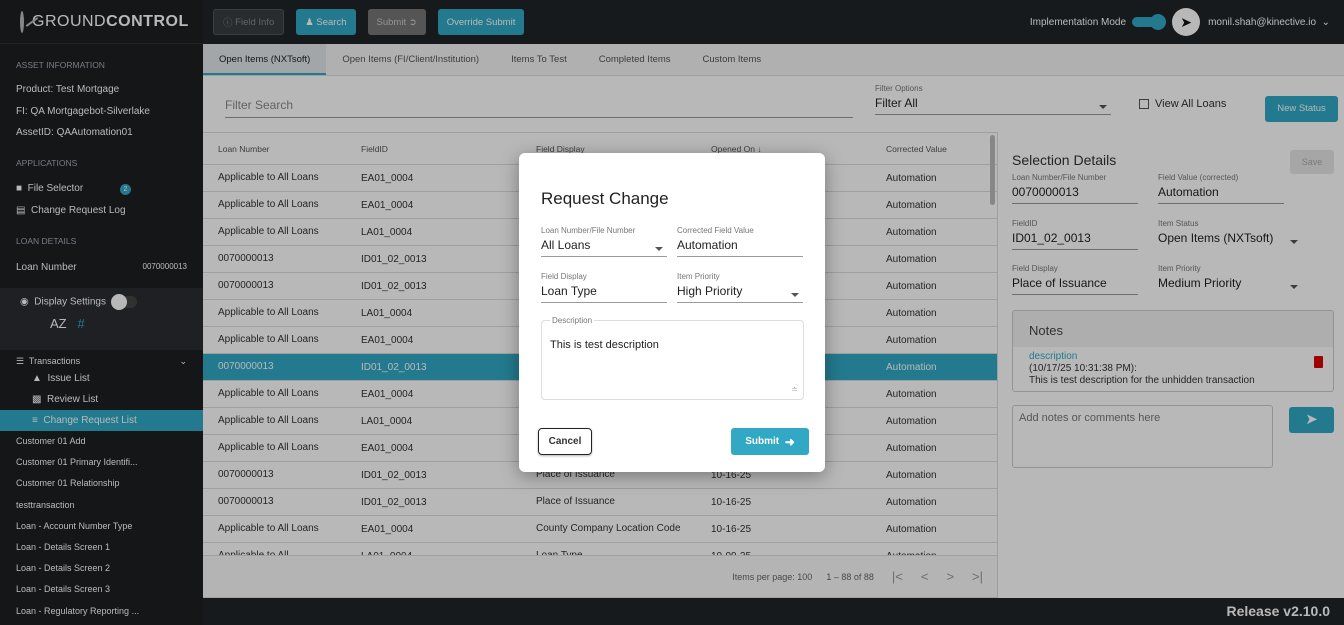  Describe the element at coordinates (604, 293) in the screenshot. I see `modal-fd-value: Loan Type` at that location.